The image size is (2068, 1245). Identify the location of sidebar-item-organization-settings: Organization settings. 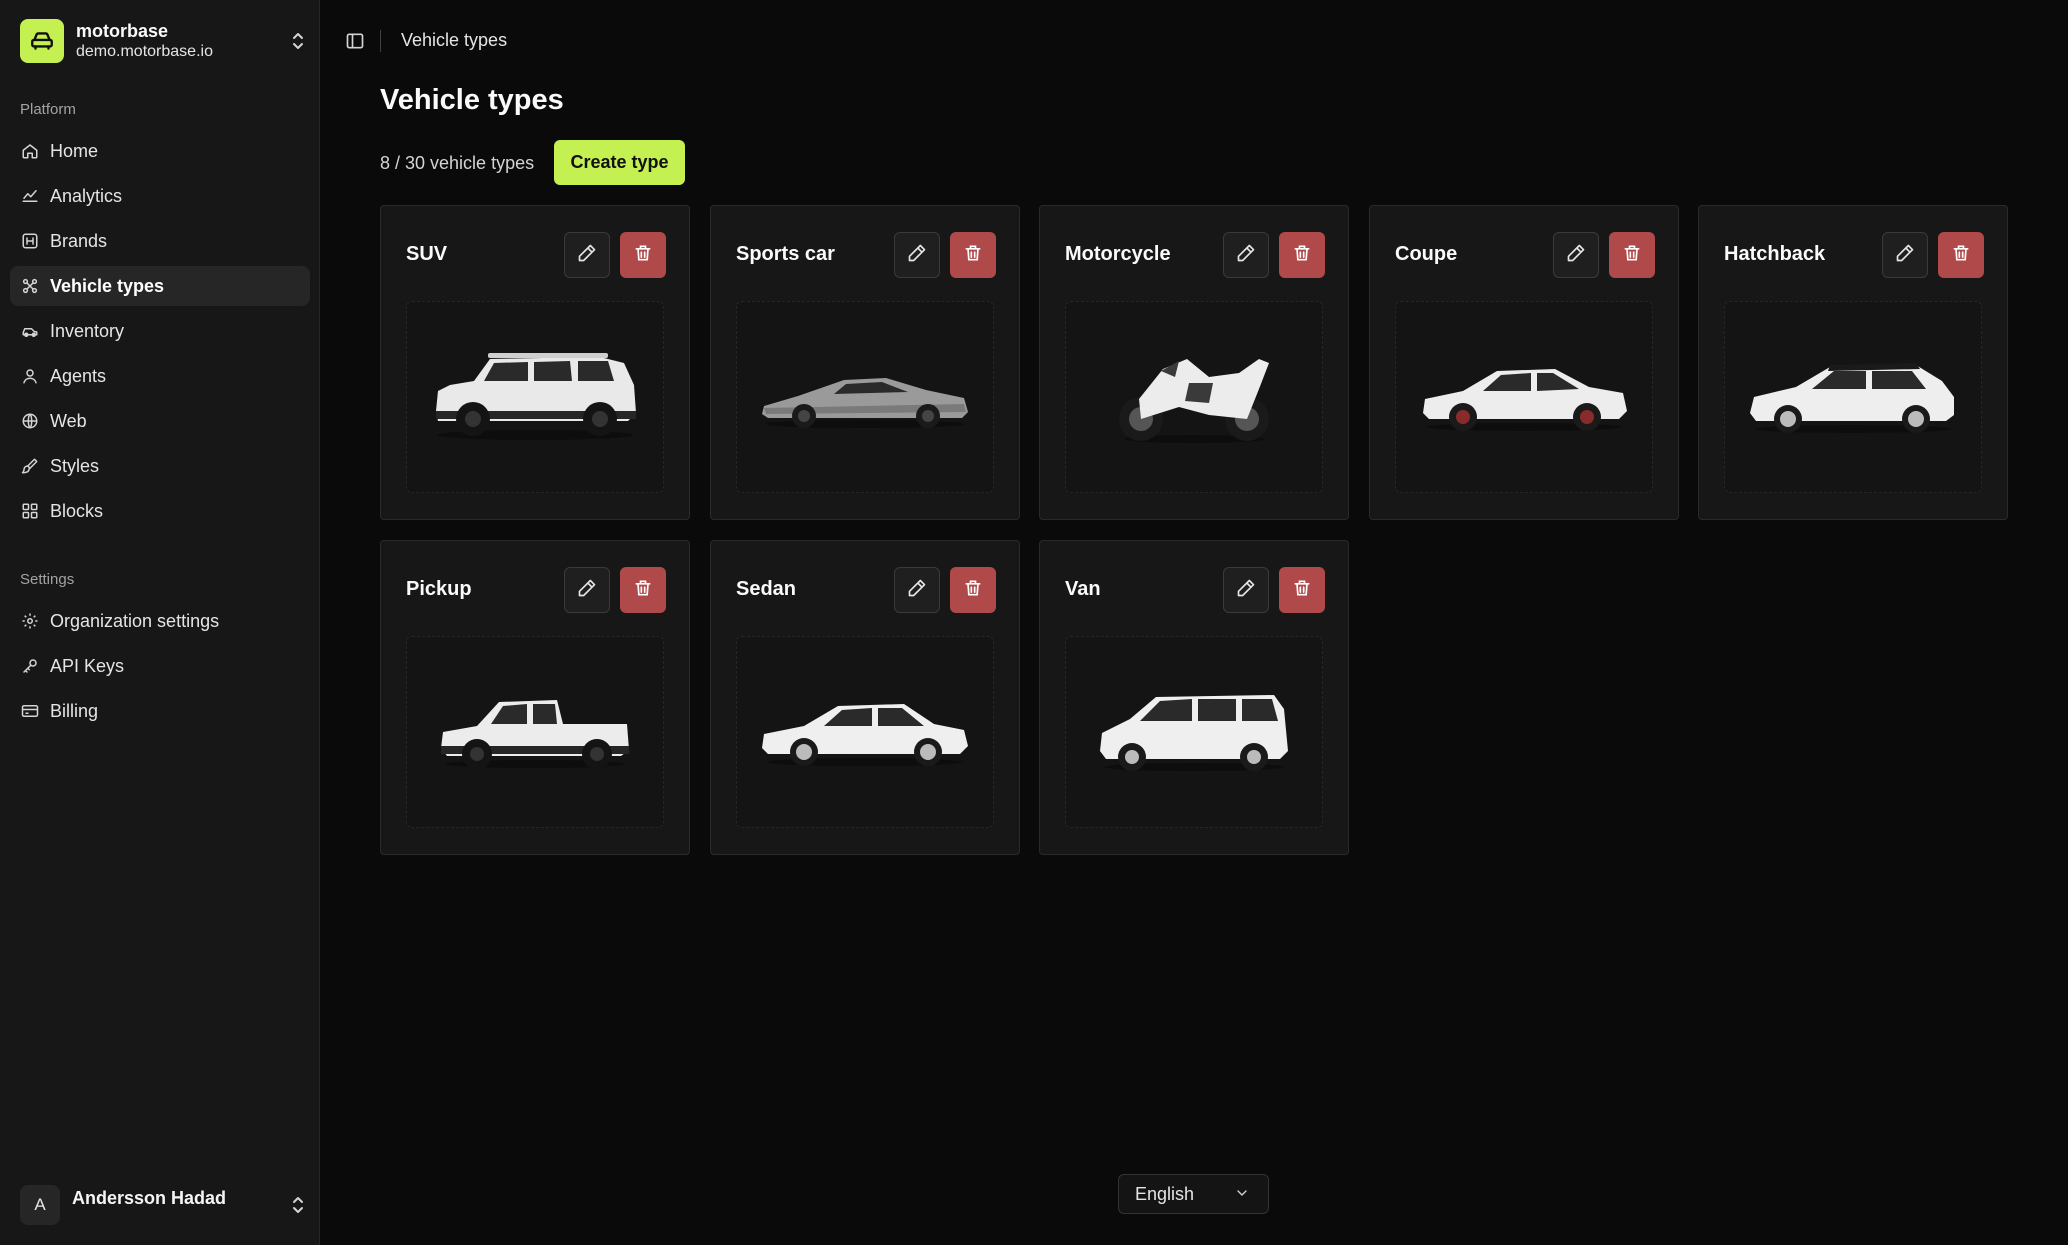
(160, 621).